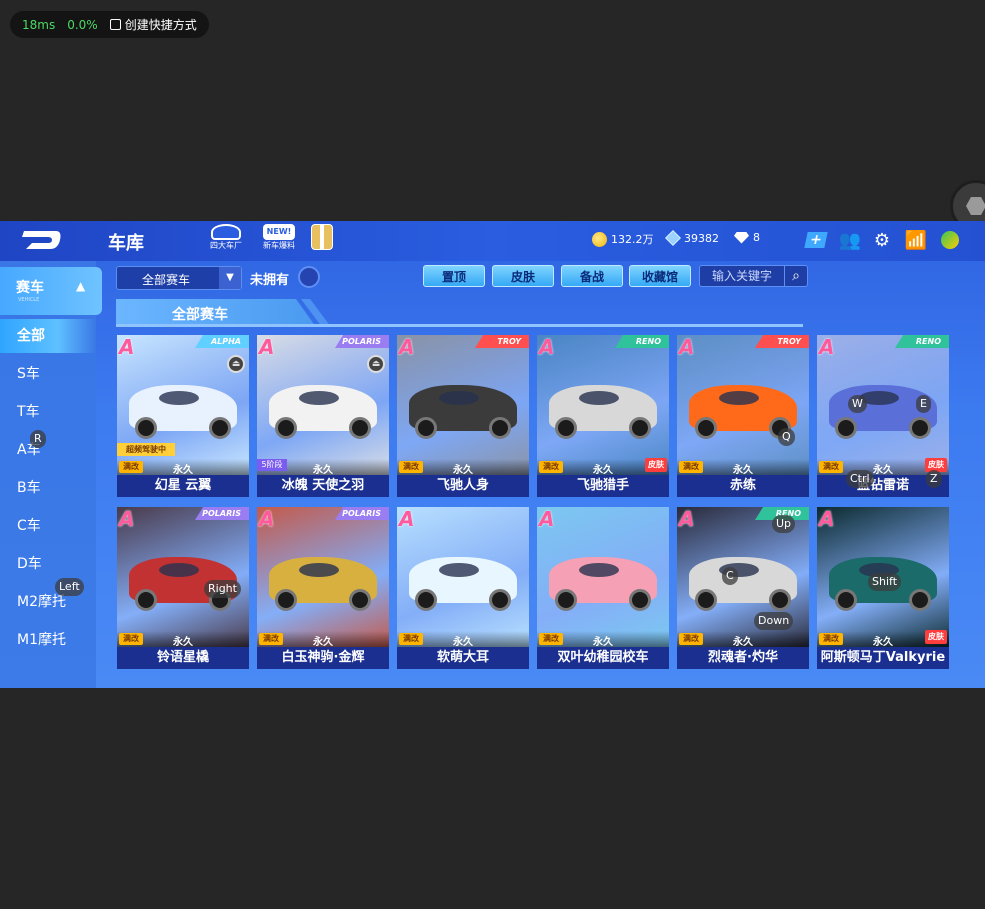  Describe the element at coordinates (916, 240) in the screenshot. I see `network-status: 📶` at that location.